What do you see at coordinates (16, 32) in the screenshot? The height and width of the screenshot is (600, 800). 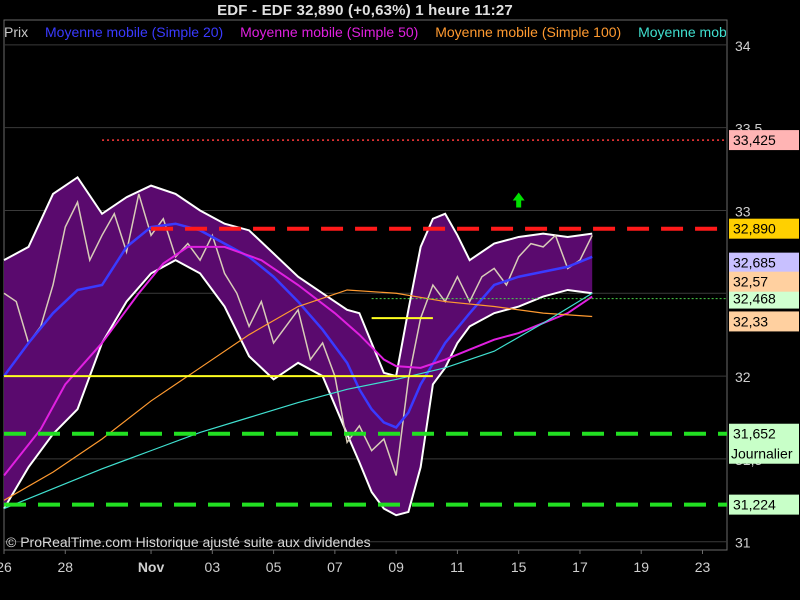 I see `legend-item-prix: Prix` at bounding box center [16, 32].